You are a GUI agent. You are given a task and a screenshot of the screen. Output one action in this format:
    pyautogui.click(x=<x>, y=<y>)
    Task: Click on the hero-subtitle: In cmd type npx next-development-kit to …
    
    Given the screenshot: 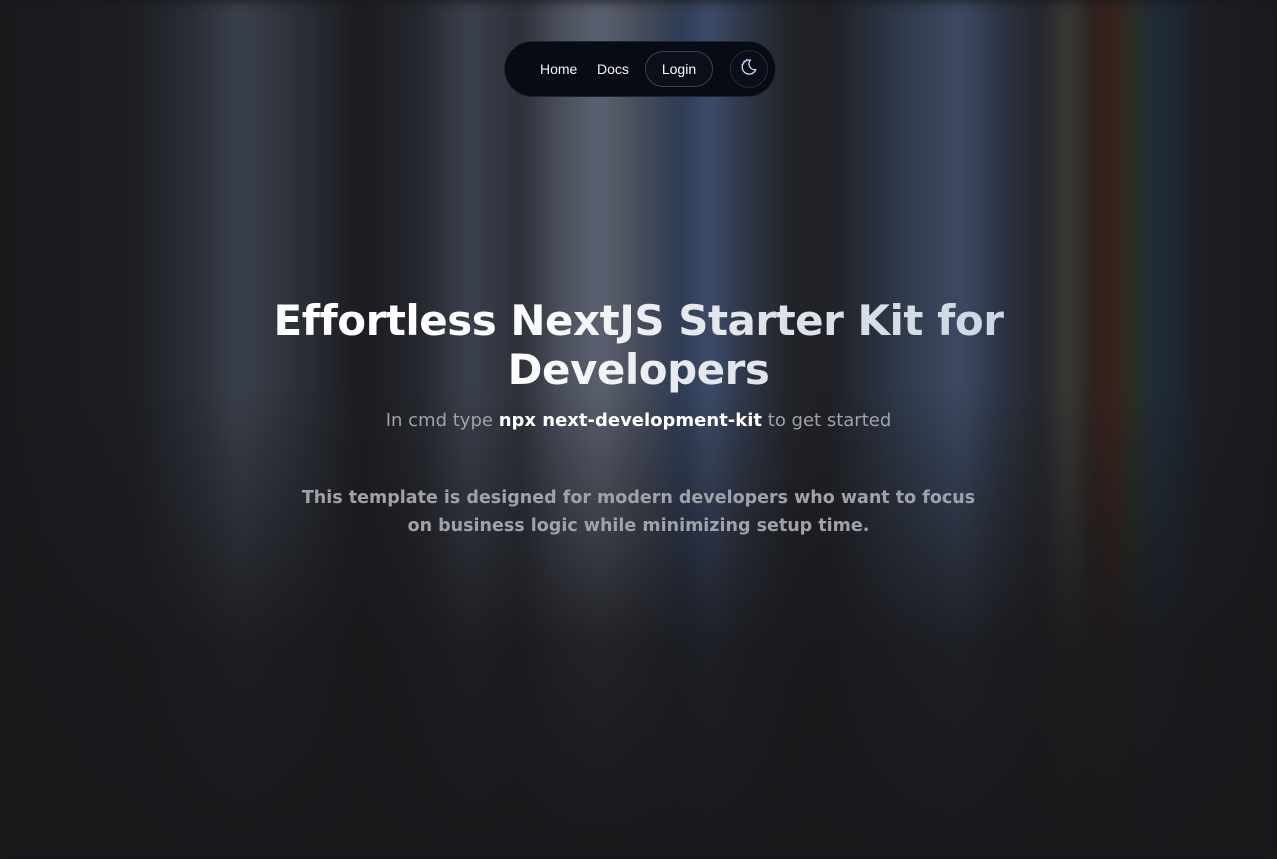 What is the action you would take?
    pyautogui.click(x=638, y=421)
    